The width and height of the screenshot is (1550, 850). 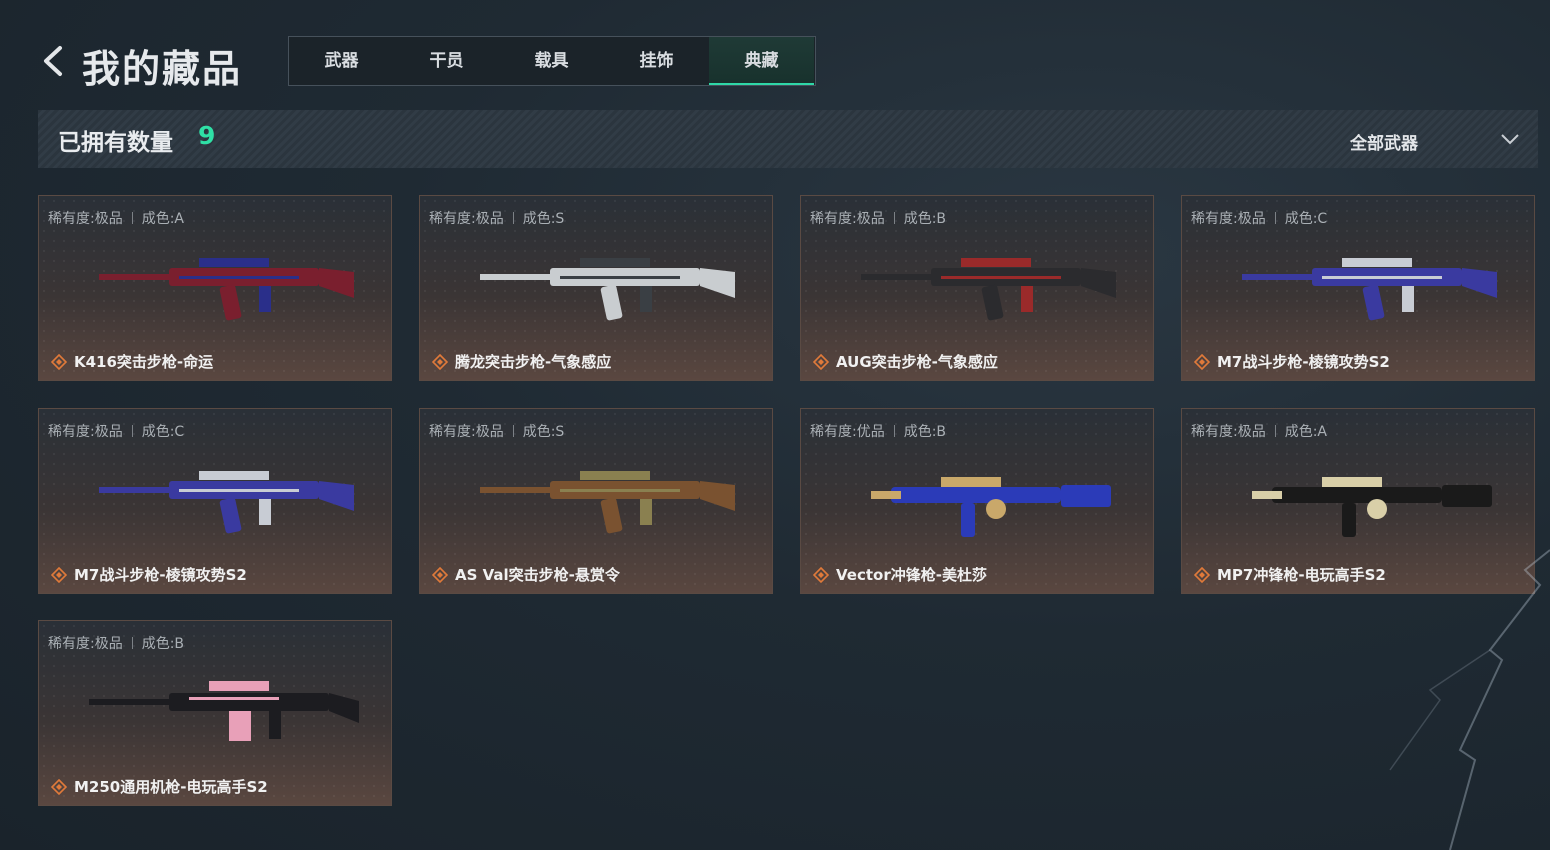 I want to click on item-name: AUG突击步枪-气象感应, so click(x=917, y=362).